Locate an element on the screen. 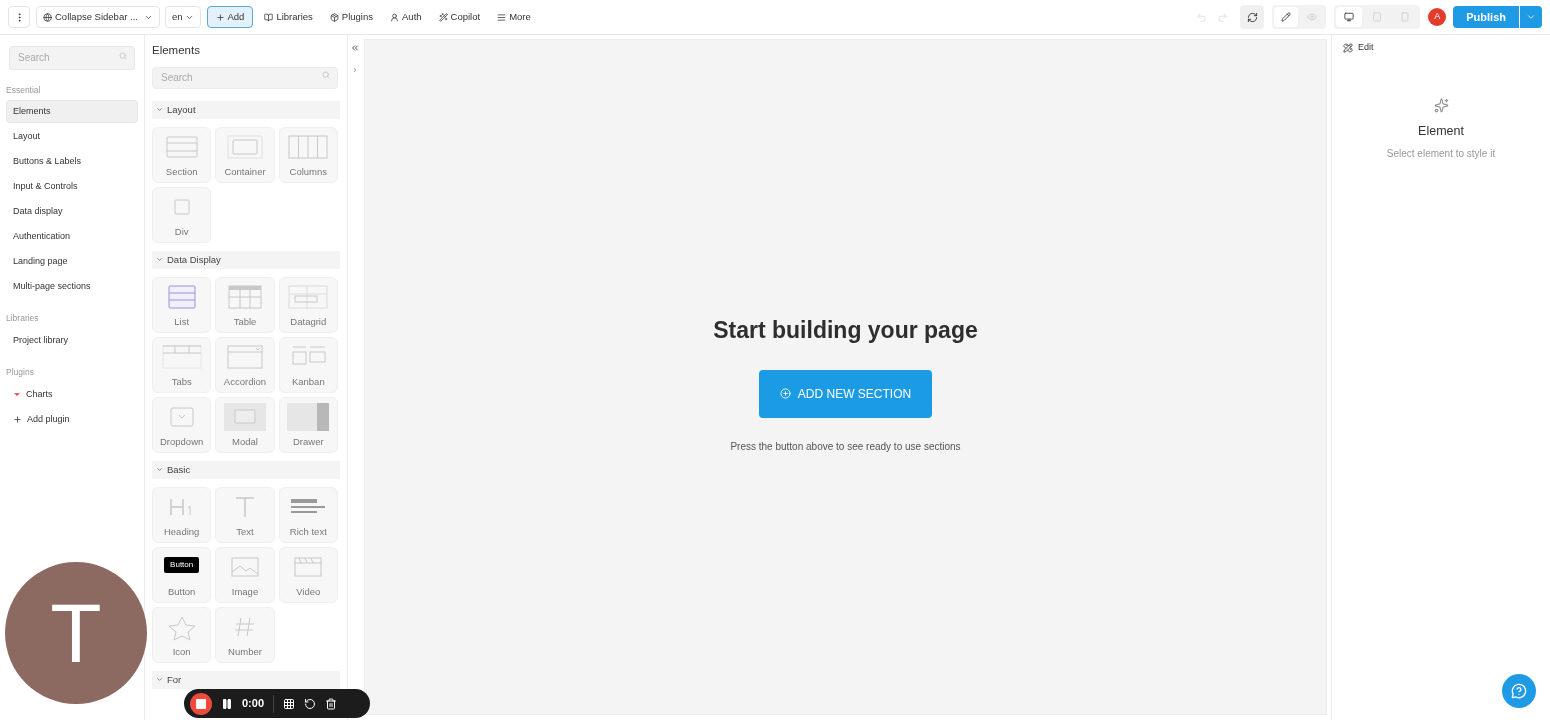  element-tile: Section is located at coordinates (182, 154).